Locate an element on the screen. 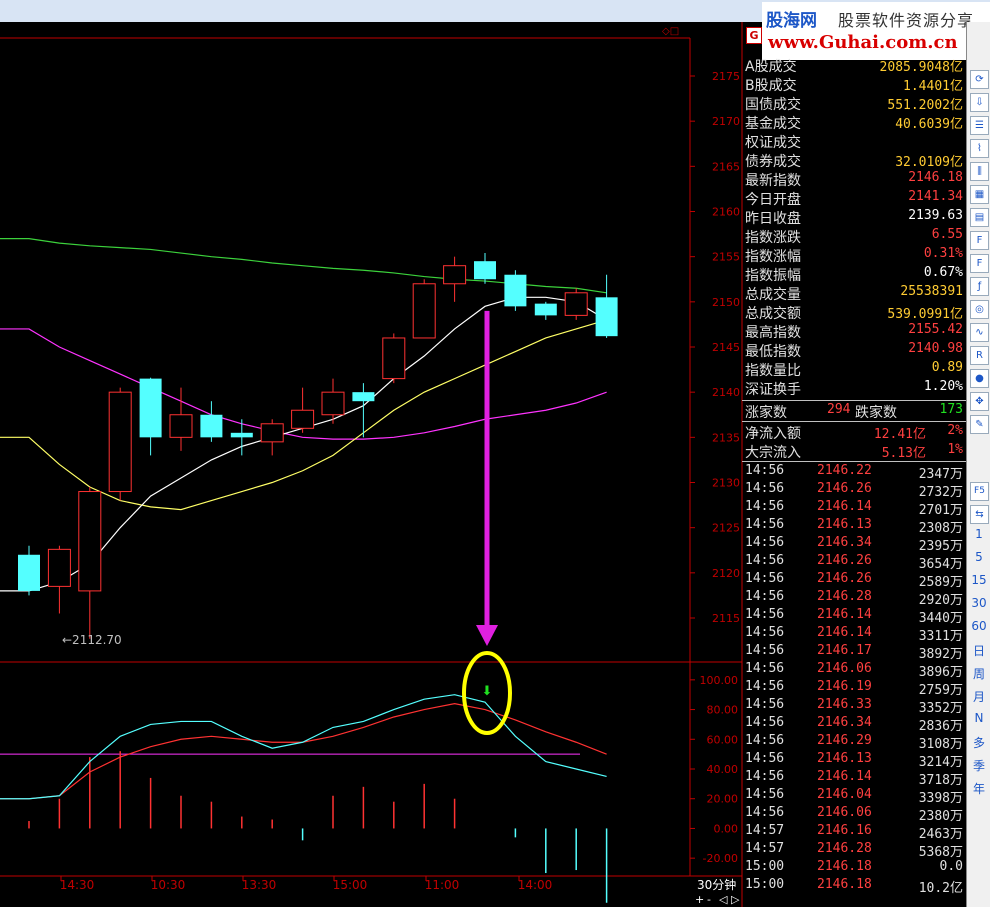  grid-icon: ▦ is located at coordinates (979, 194).